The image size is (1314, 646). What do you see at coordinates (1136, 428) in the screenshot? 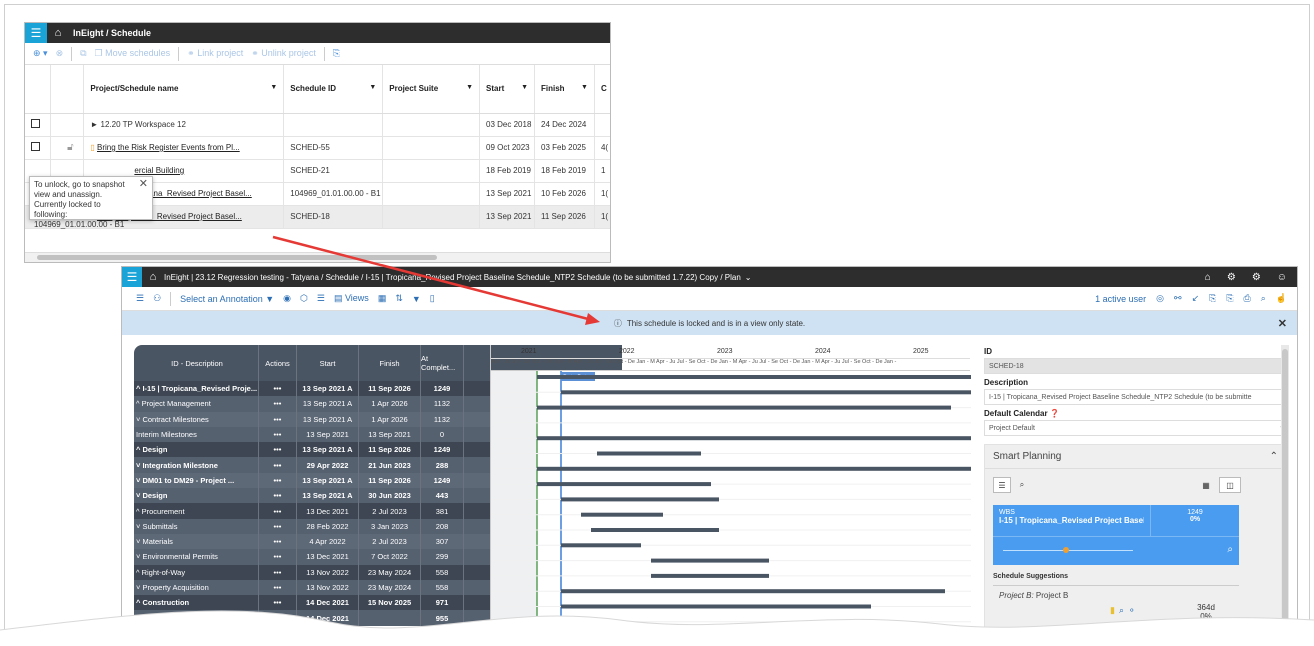
I see `calendar-select: Project Default▾` at bounding box center [1136, 428].